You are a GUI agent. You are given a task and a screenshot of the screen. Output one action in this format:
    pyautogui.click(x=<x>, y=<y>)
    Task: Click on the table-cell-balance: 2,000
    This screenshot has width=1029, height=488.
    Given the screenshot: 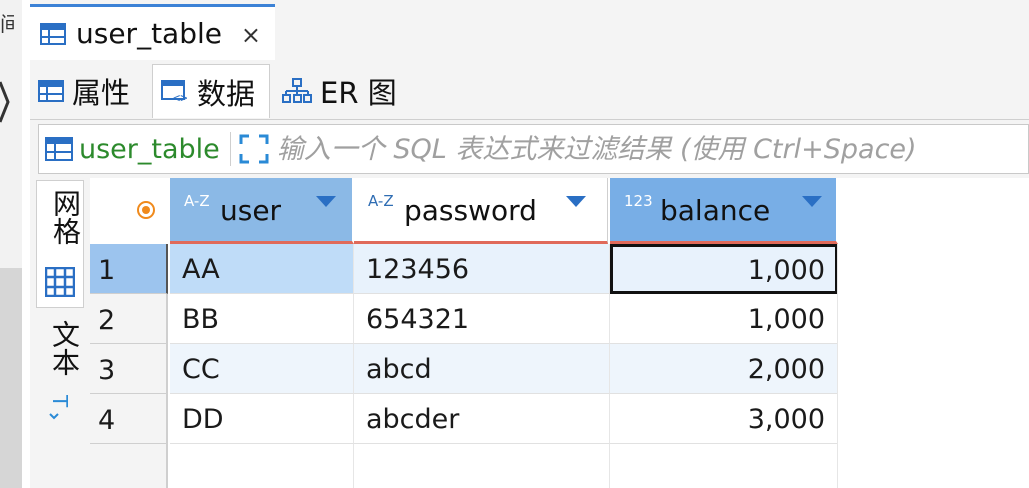 What is the action you would take?
    pyautogui.click(x=724, y=369)
    